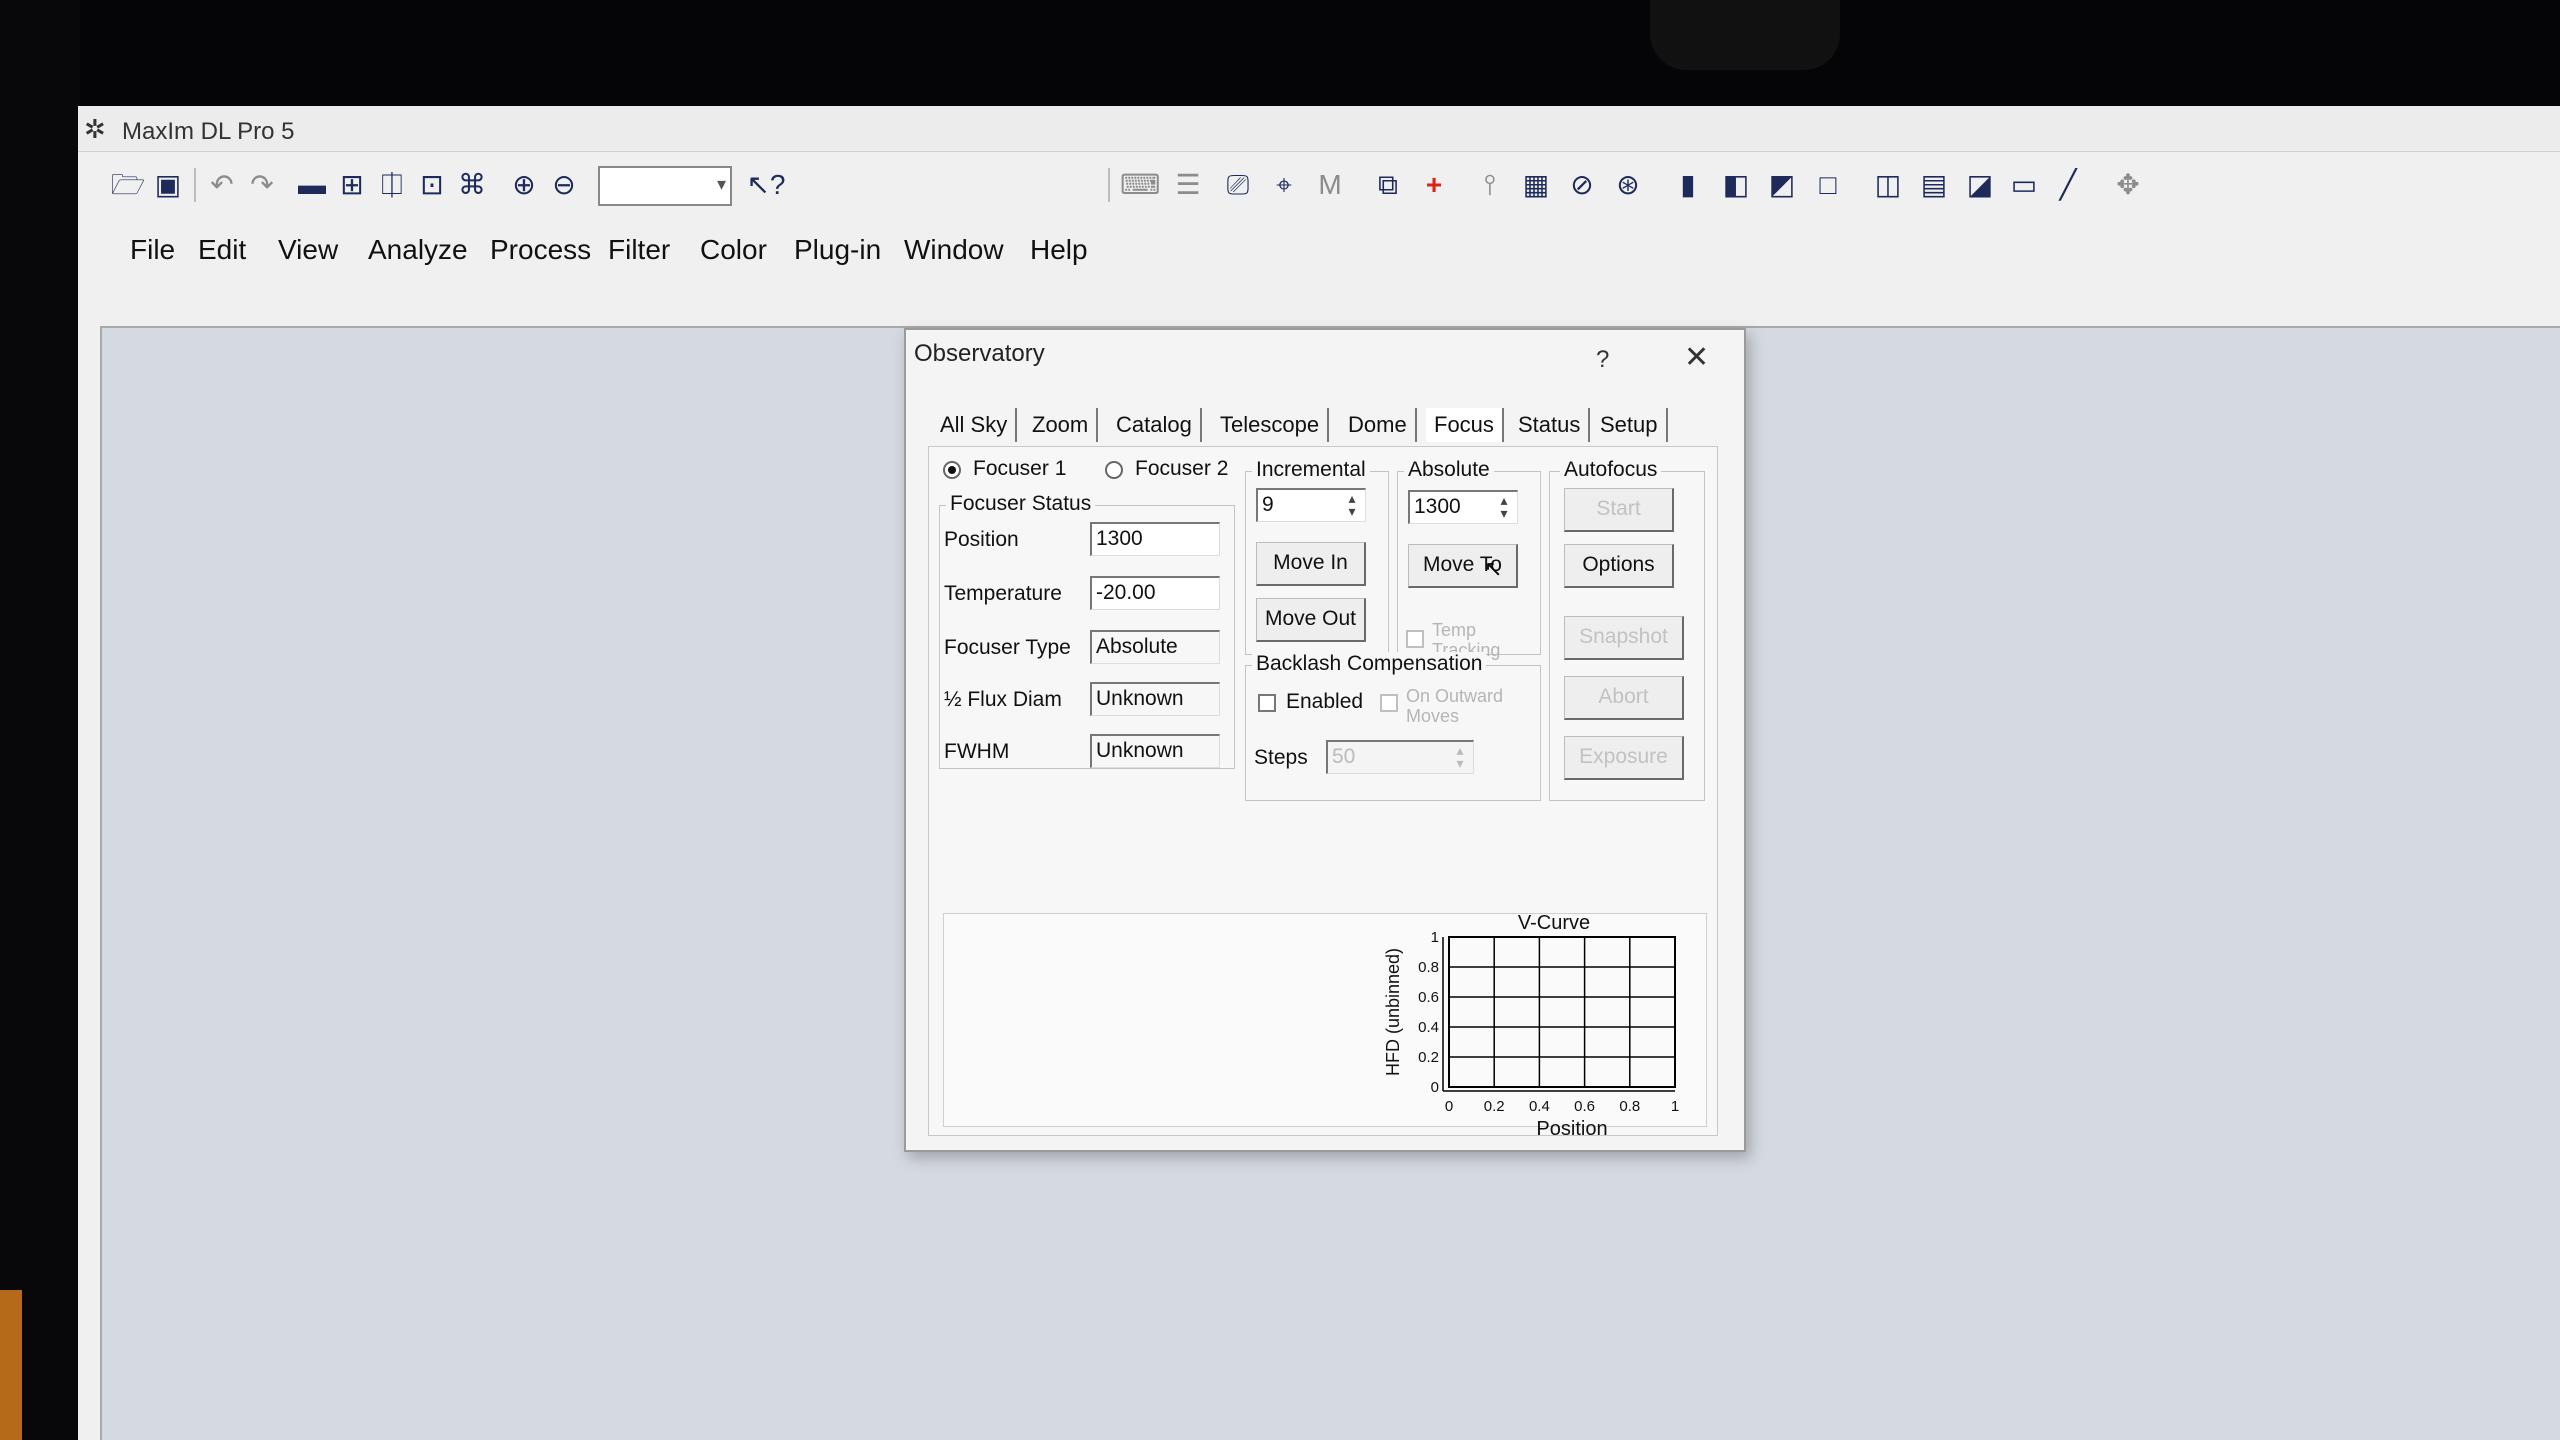 Image resolution: width=2560 pixels, height=1440 pixels. I want to click on abort-button: Abort, so click(1624, 698).